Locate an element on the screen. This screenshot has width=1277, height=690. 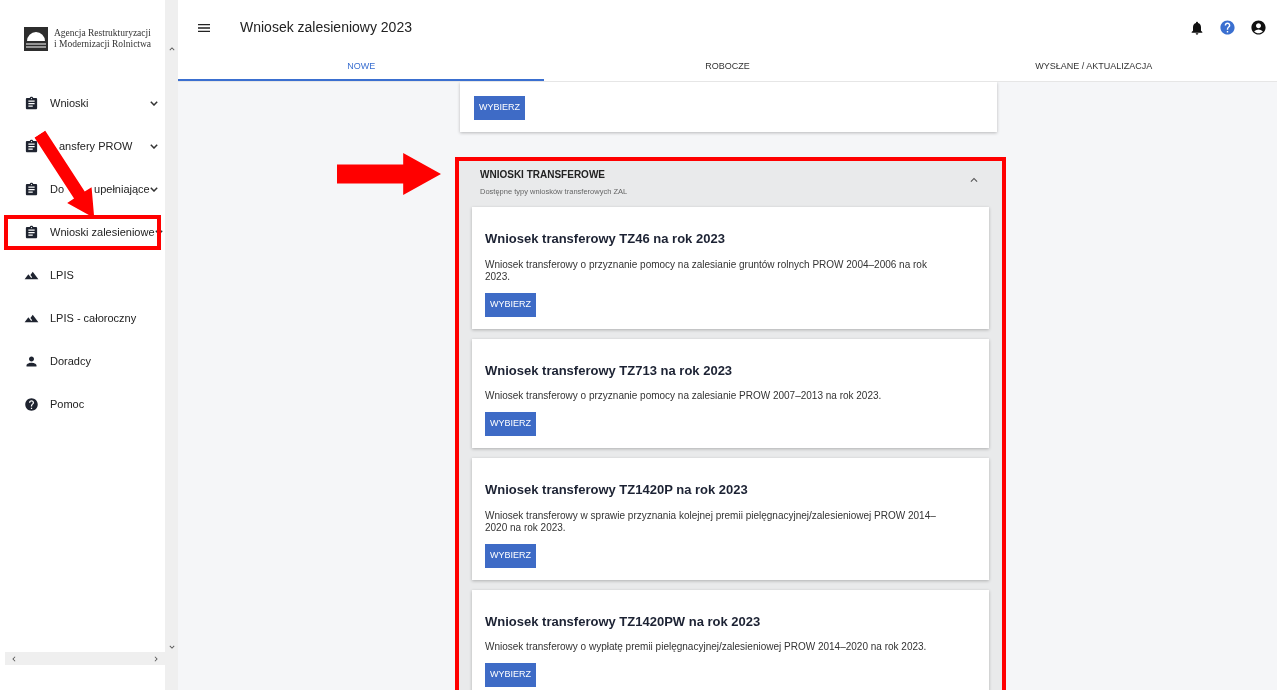
sidebar-item: Pomoc is located at coordinates (82, 404).